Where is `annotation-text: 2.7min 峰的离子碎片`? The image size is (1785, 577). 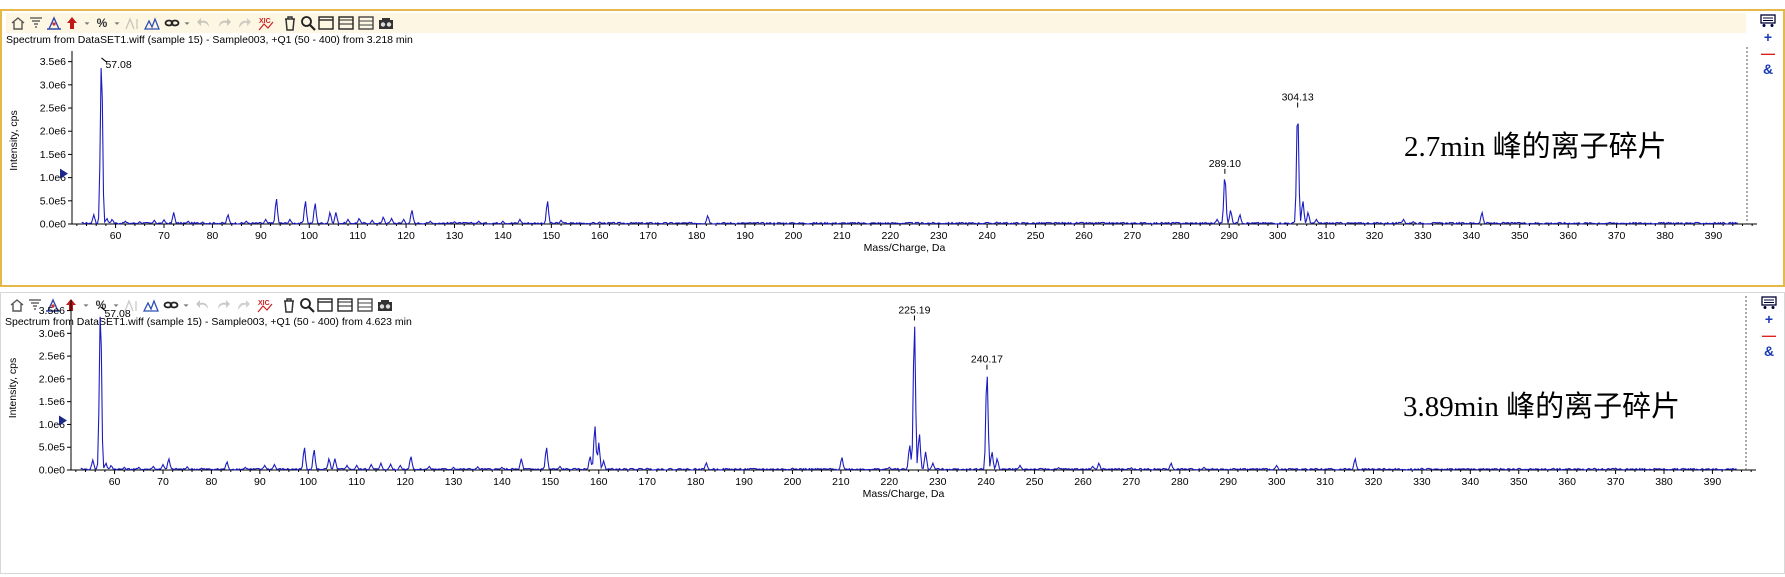
annotation-text: 2.7min 峰的离子碎片 is located at coordinates (1535, 147).